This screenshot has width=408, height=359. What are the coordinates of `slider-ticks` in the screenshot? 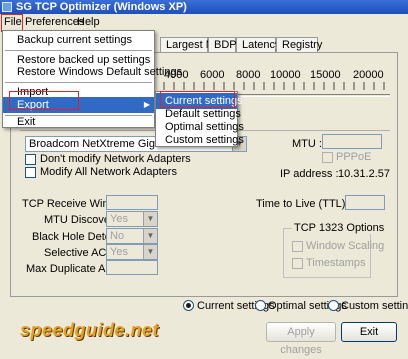 It's located at (274, 86).